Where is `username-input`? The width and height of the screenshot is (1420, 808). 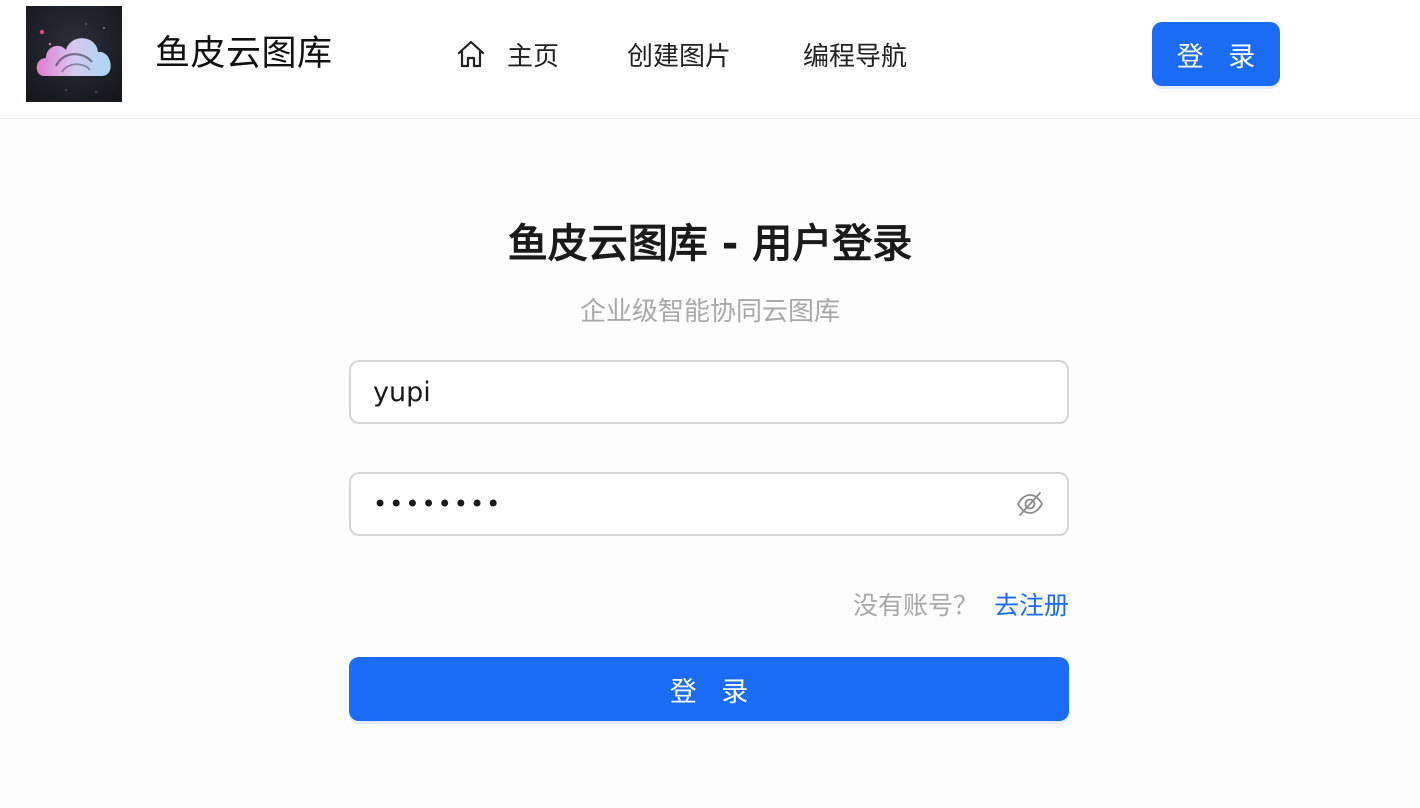
username-input is located at coordinates (693, 392).